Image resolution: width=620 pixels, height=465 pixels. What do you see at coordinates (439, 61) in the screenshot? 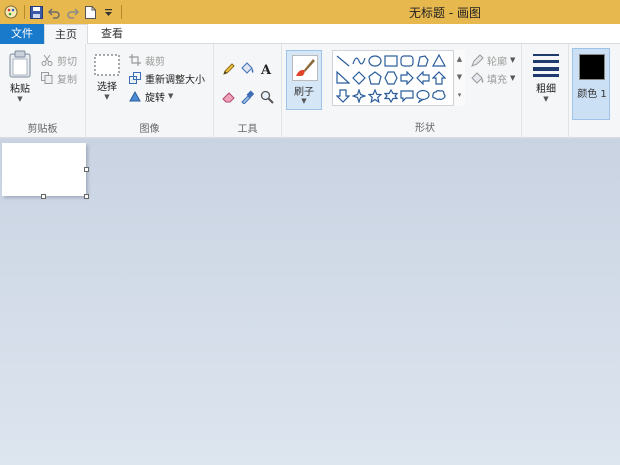
I see `triangle-shape-icon` at bounding box center [439, 61].